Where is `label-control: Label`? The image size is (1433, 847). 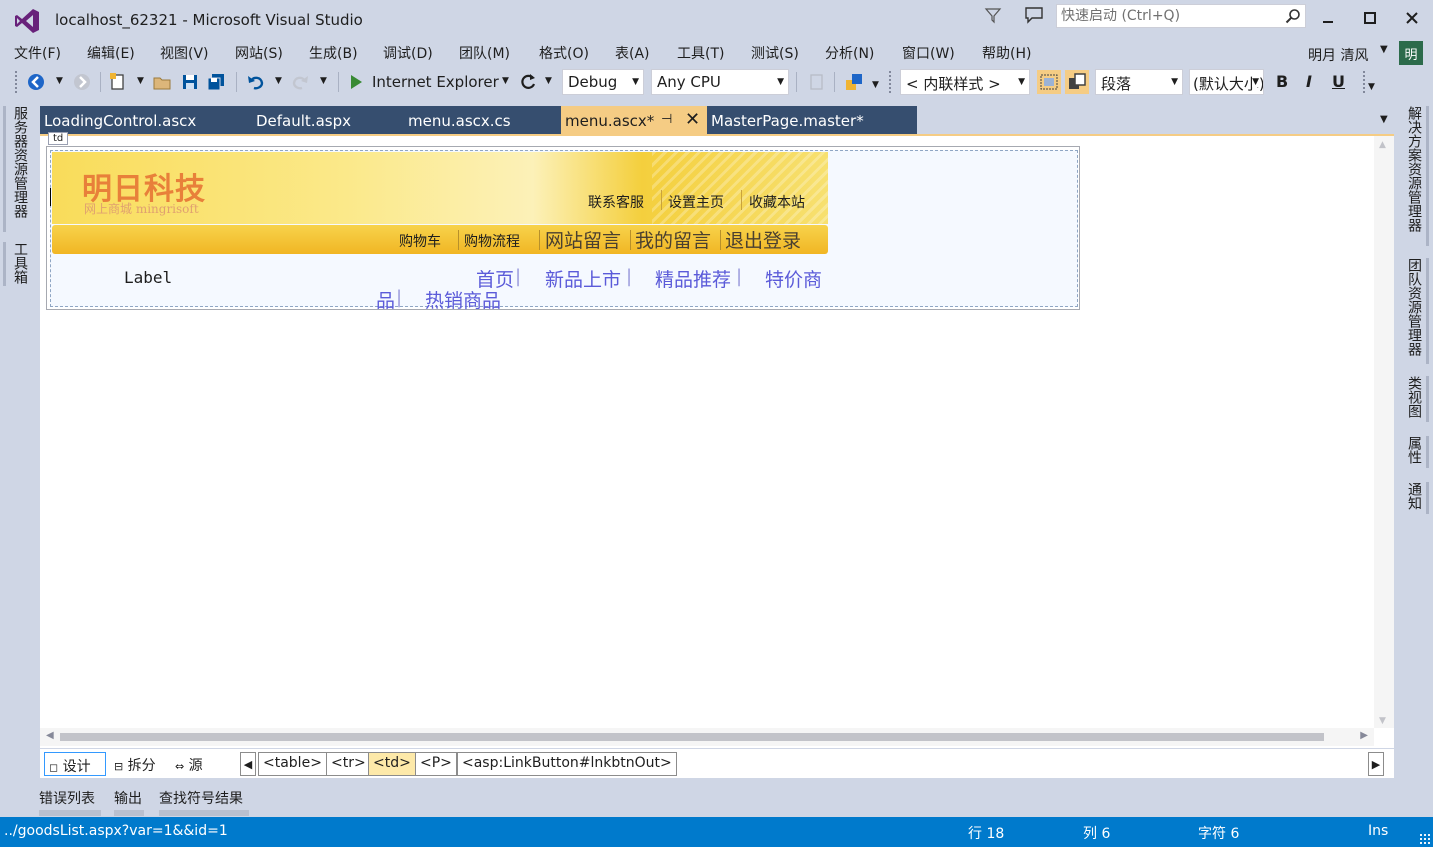
label-control: Label is located at coordinates (148, 277).